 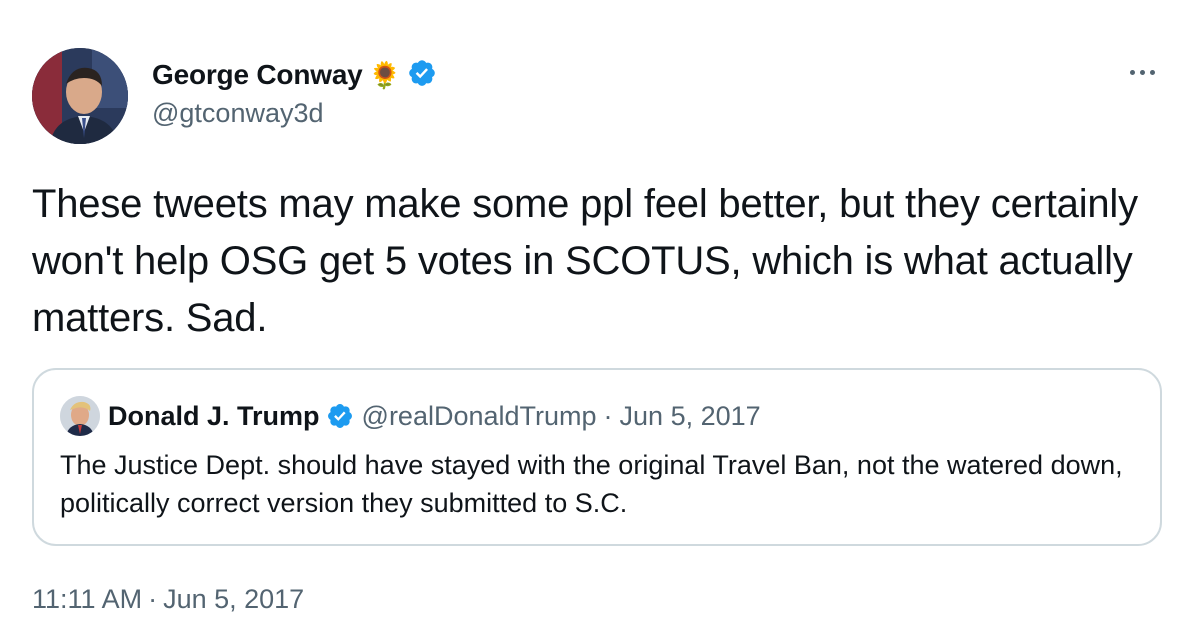 What do you see at coordinates (257, 75) in the screenshot?
I see `author-display-name: George Conway` at bounding box center [257, 75].